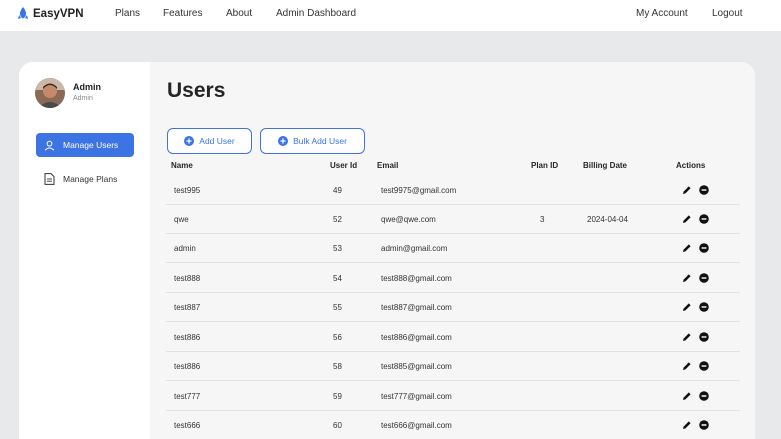 The height and width of the screenshot is (439, 781). What do you see at coordinates (727, 13) in the screenshot?
I see `nav-link-logout: Logout` at bounding box center [727, 13].